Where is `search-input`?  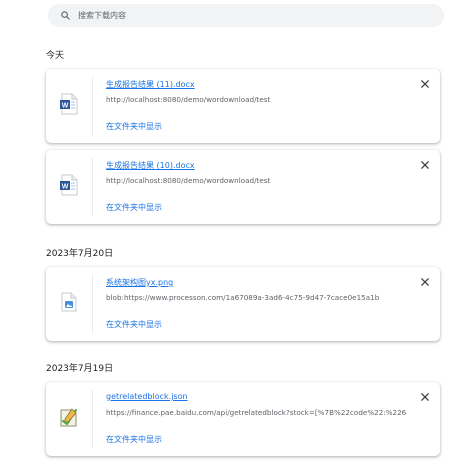
search-input is located at coordinates (248, 15).